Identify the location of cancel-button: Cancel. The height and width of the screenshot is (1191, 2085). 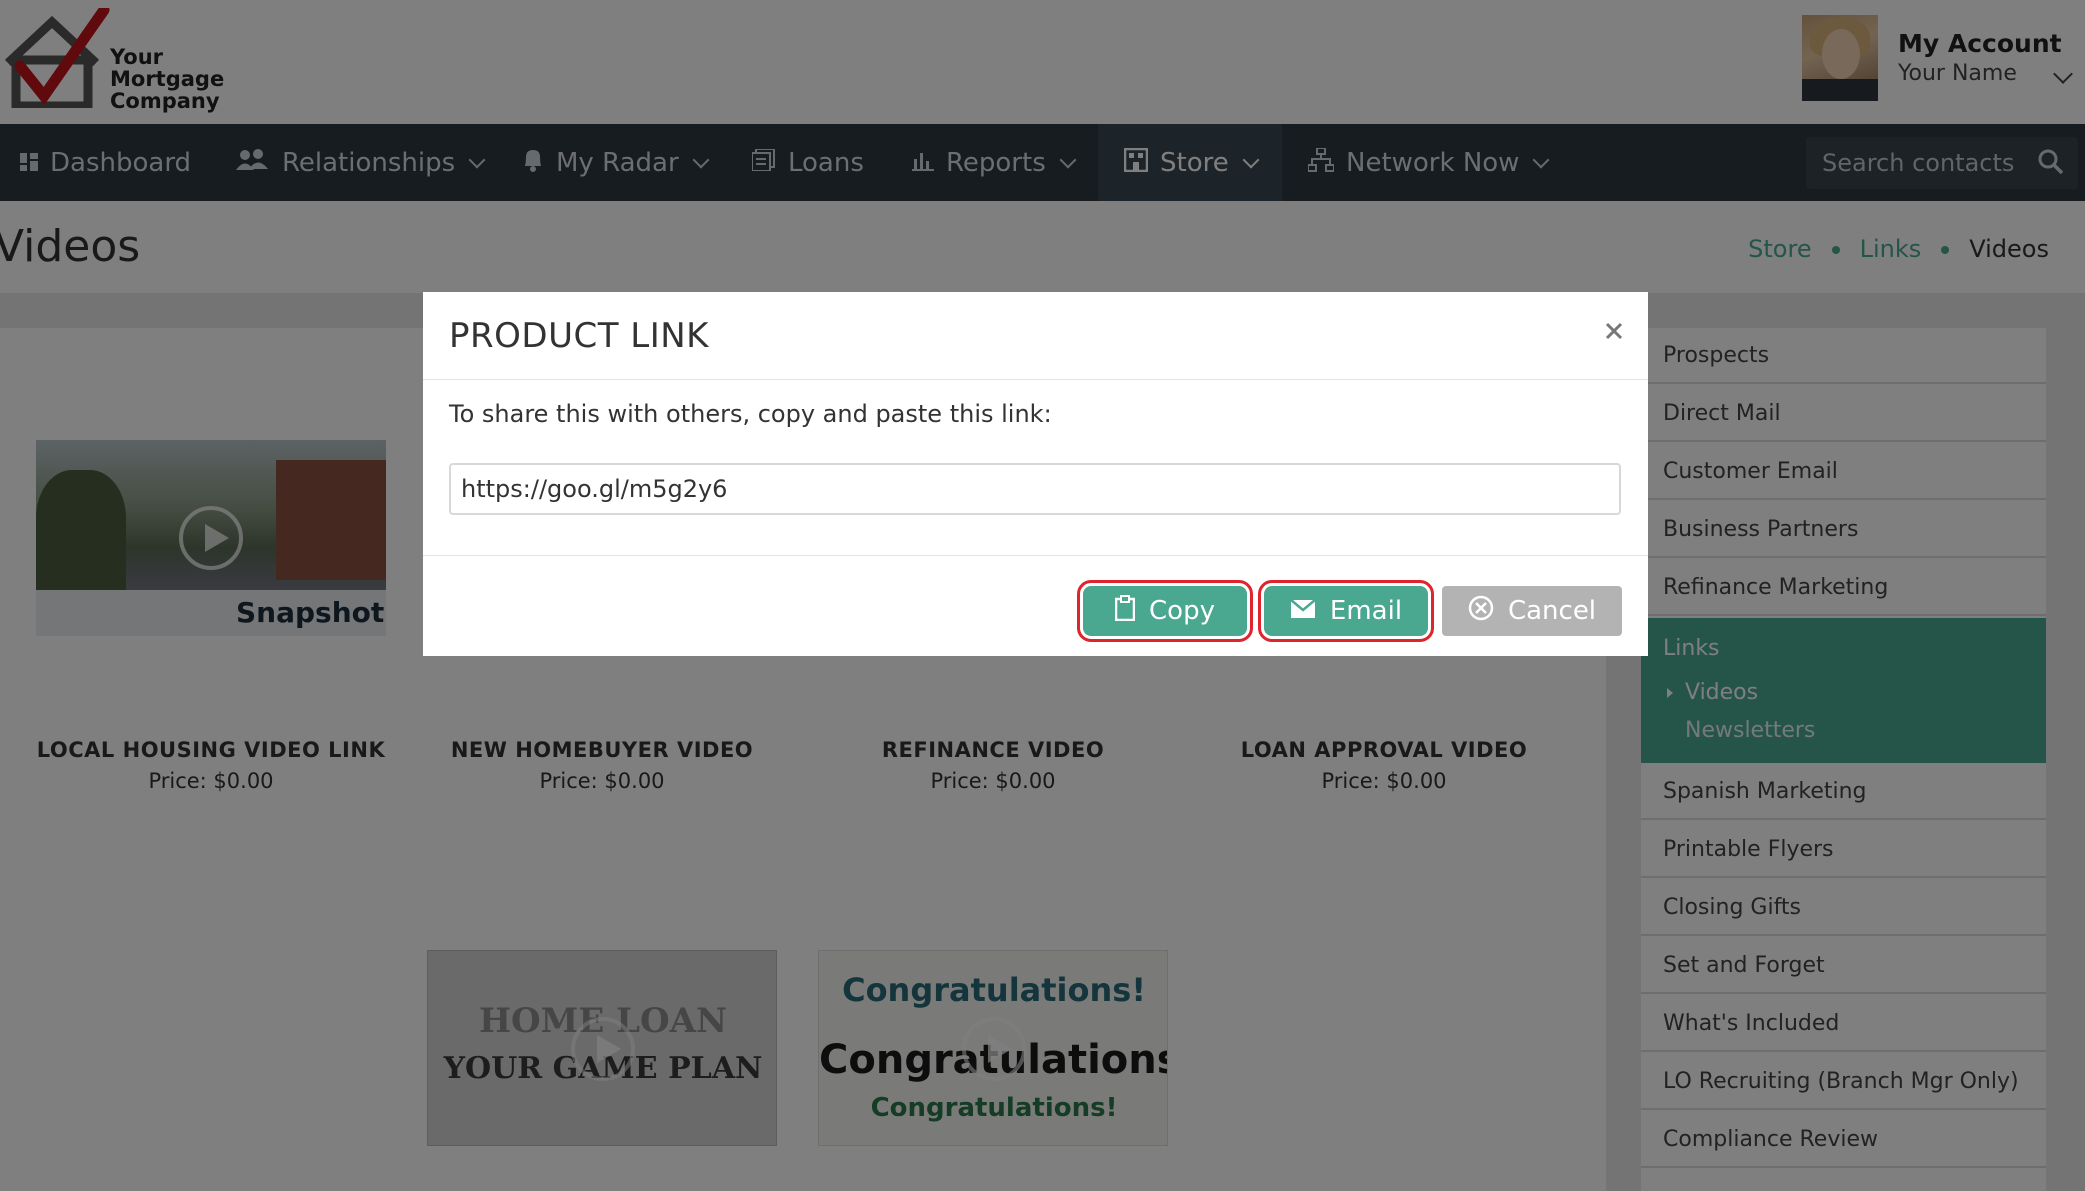
(1532, 611).